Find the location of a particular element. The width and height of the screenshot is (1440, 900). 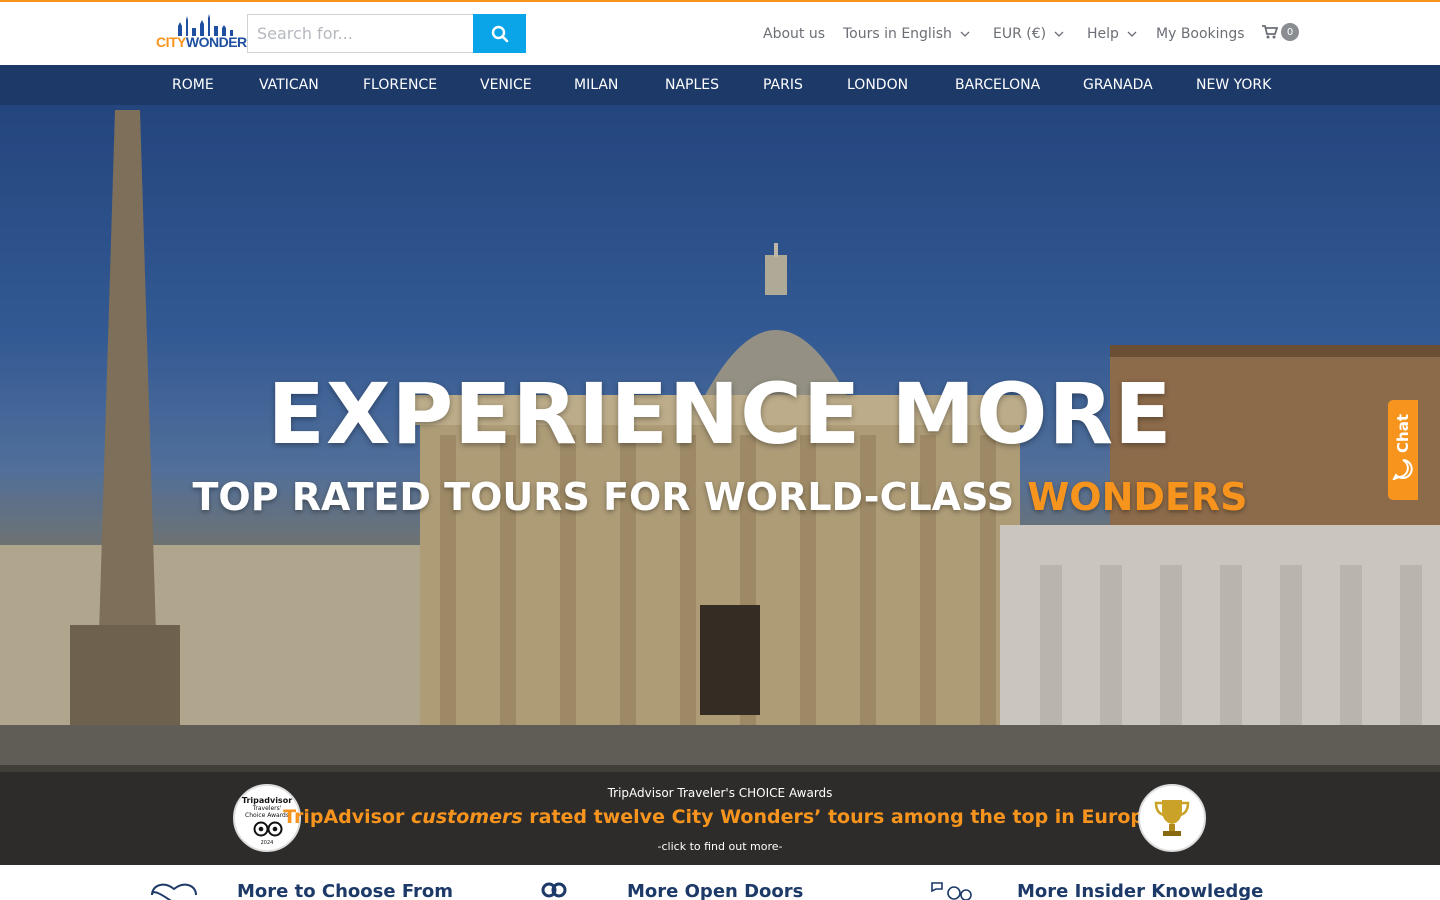

city-link-venice: VENICE is located at coordinates (506, 85).